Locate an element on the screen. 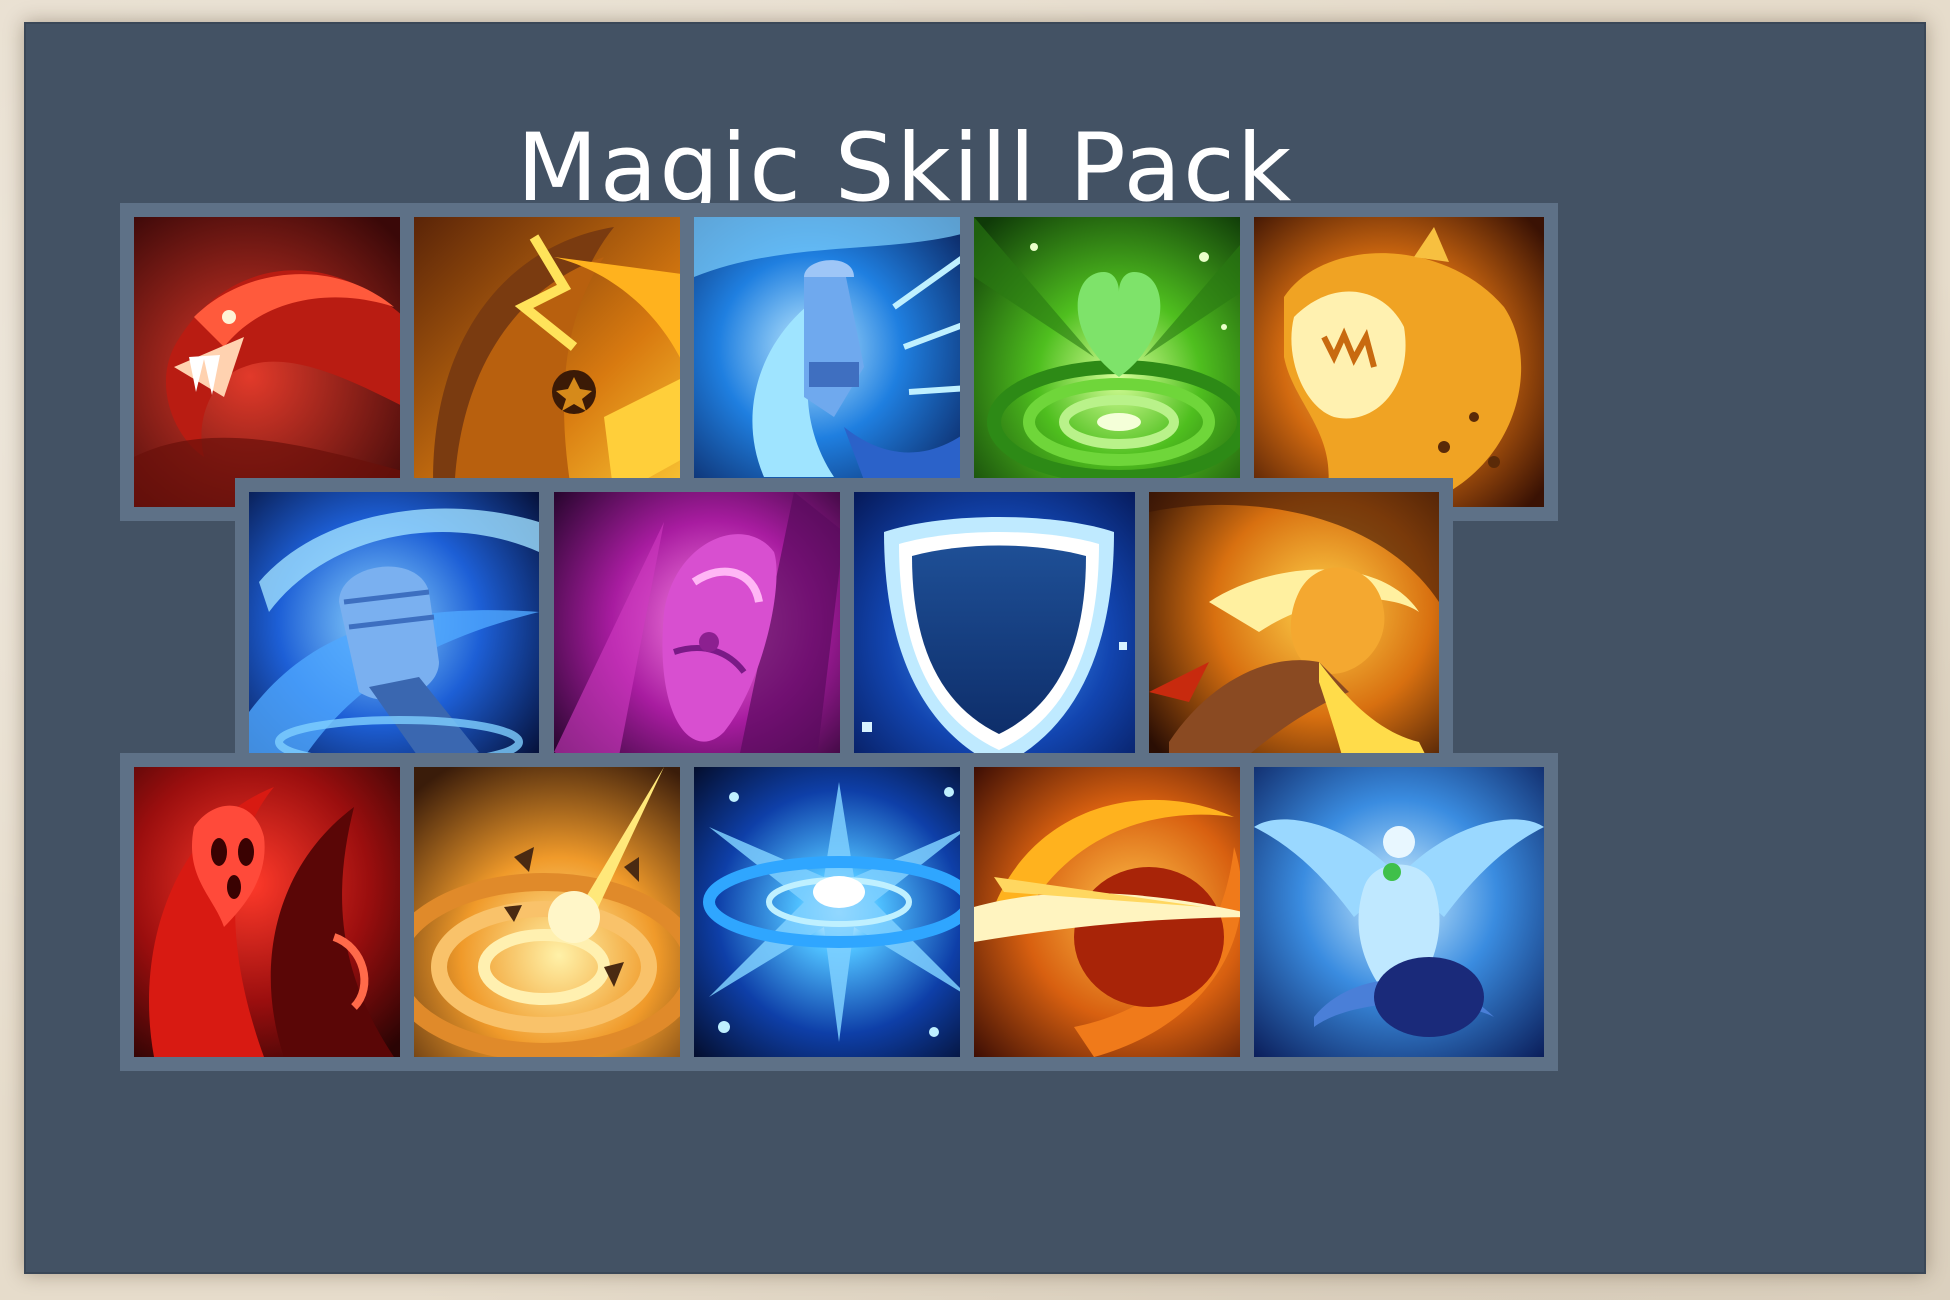 This screenshot has width=1950, height=1300. fire-slash-icon is located at coordinates (1119, 912).